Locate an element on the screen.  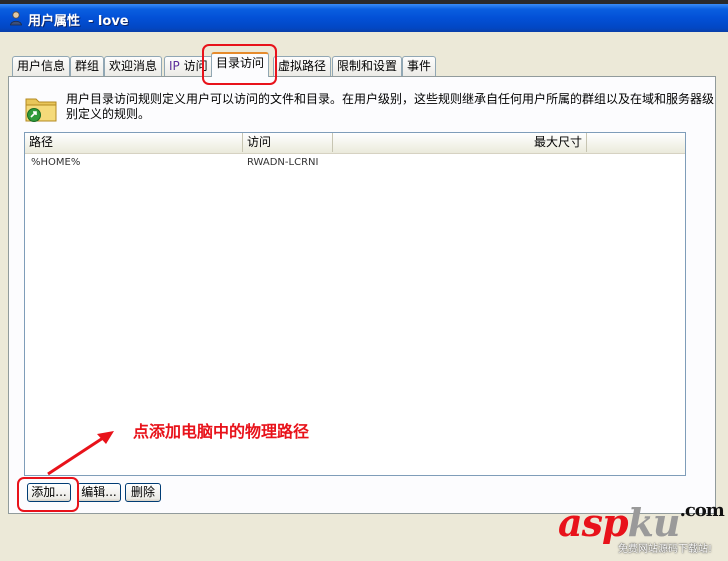
watermark-subtitle: 免费网站源码下载站! is located at coordinates (665, 549).